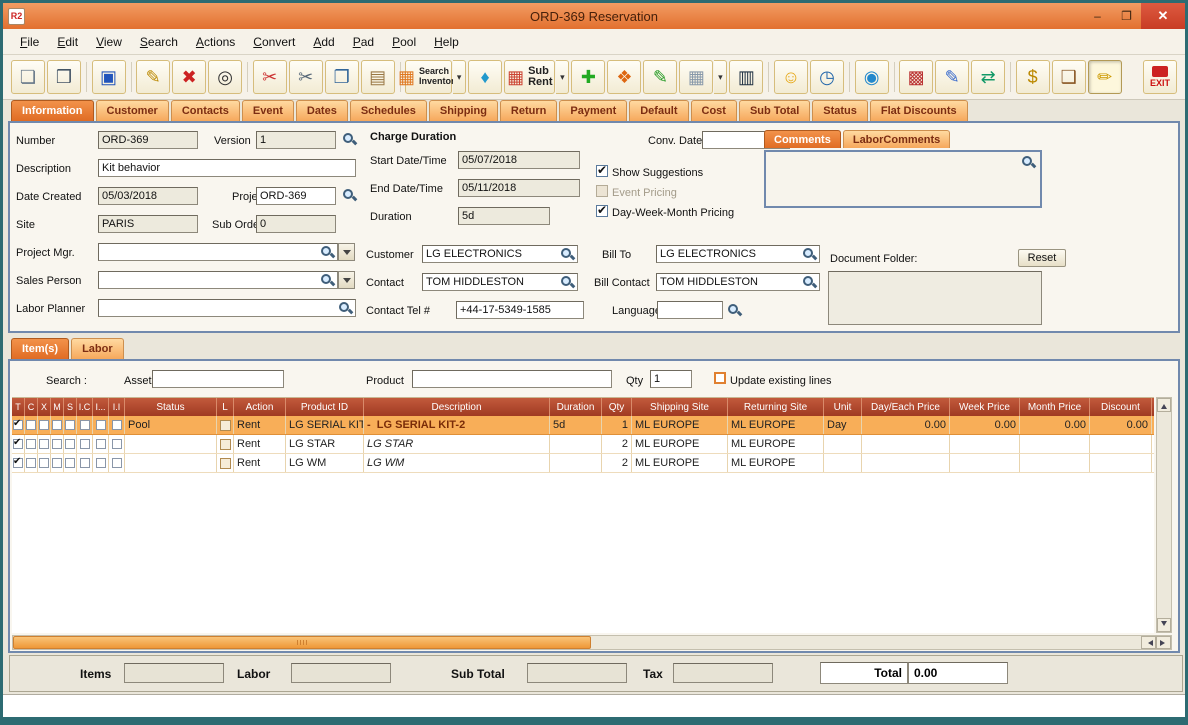 This screenshot has width=1188, height=725. Describe the element at coordinates (325, 407) in the screenshot. I see `column-header-product_id: Product ID` at that location.